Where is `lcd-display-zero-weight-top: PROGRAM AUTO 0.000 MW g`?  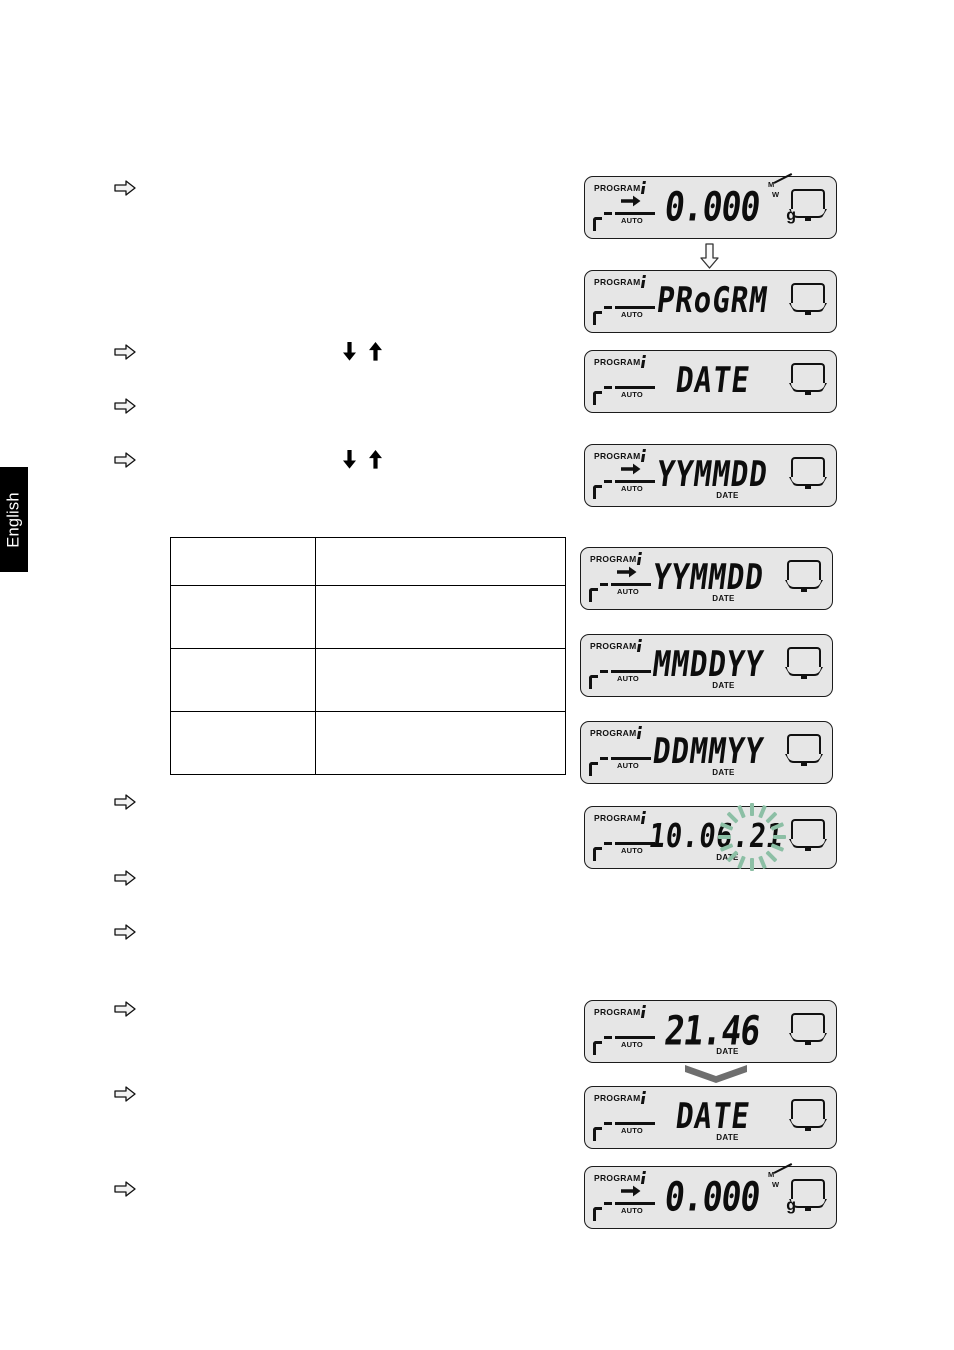 lcd-display-zero-weight-top: PROGRAM AUTO 0.000 MW g is located at coordinates (710, 206).